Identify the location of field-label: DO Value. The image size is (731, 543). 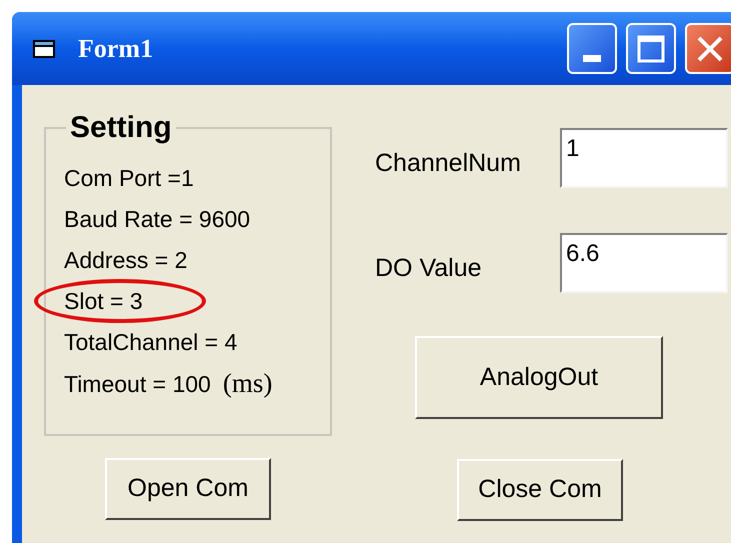
(429, 268).